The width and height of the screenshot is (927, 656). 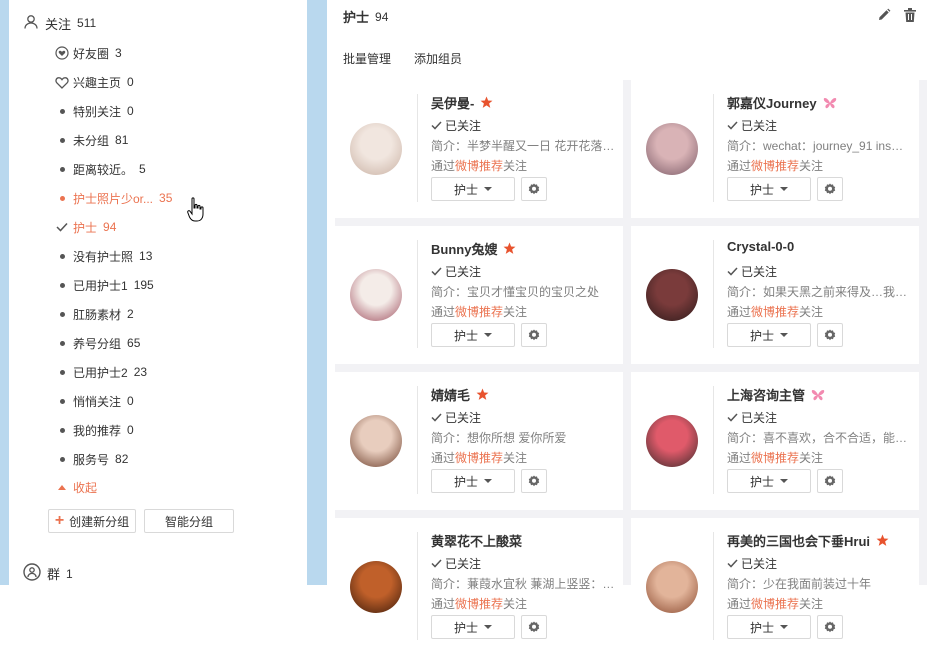 I want to click on sidebar-group-item: 养号分组 65, so click(x=97, y=343).